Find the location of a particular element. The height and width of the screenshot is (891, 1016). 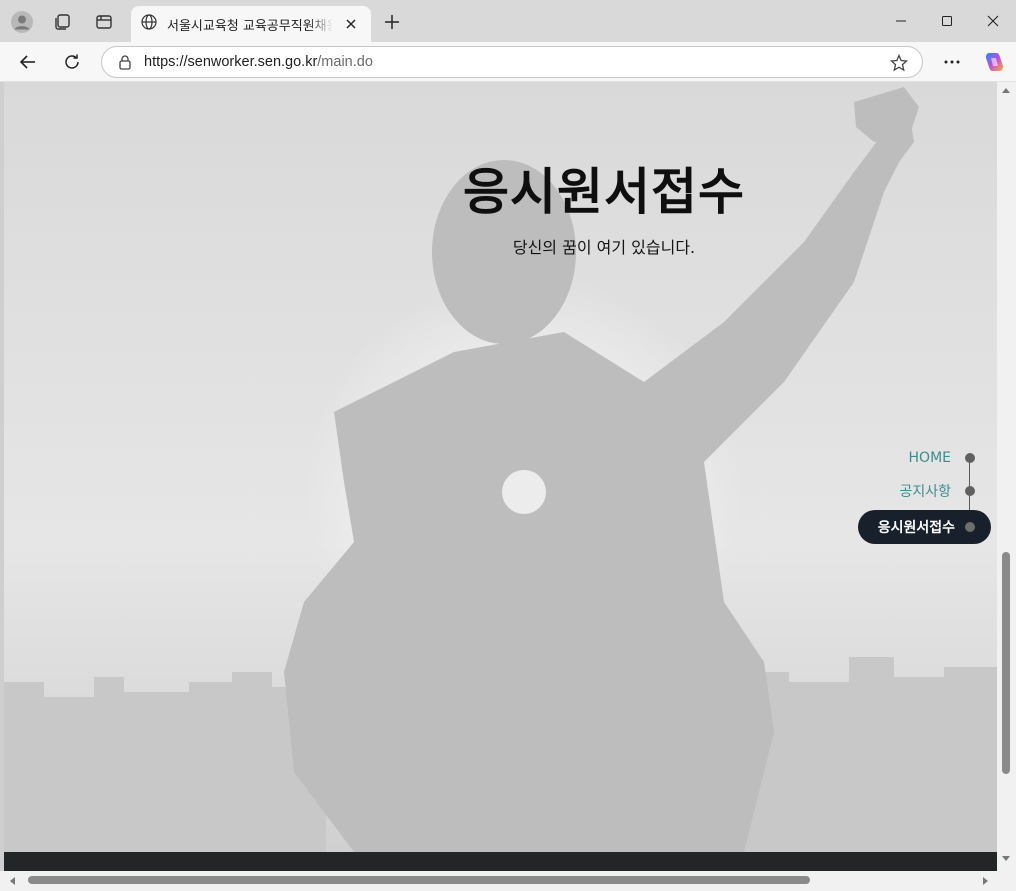

nav-item-application: 응시원서접수 is located at coordinates (924, 527).